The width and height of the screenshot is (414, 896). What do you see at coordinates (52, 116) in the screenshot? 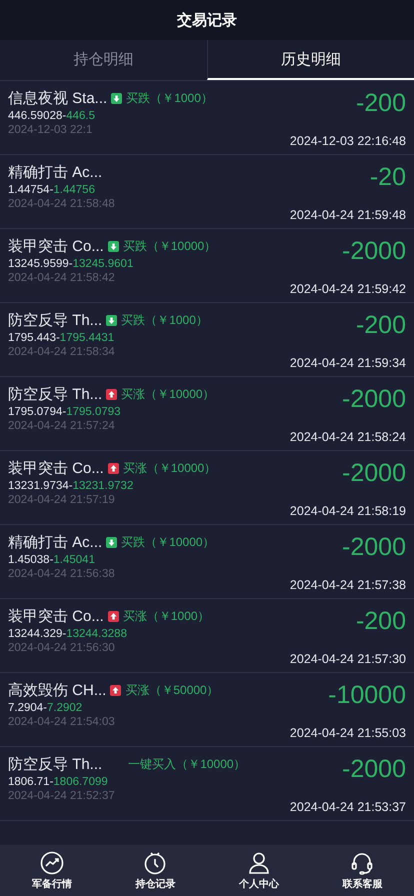
I see `price-range: 446.59028-446.5` at bounding box center [52, 116].